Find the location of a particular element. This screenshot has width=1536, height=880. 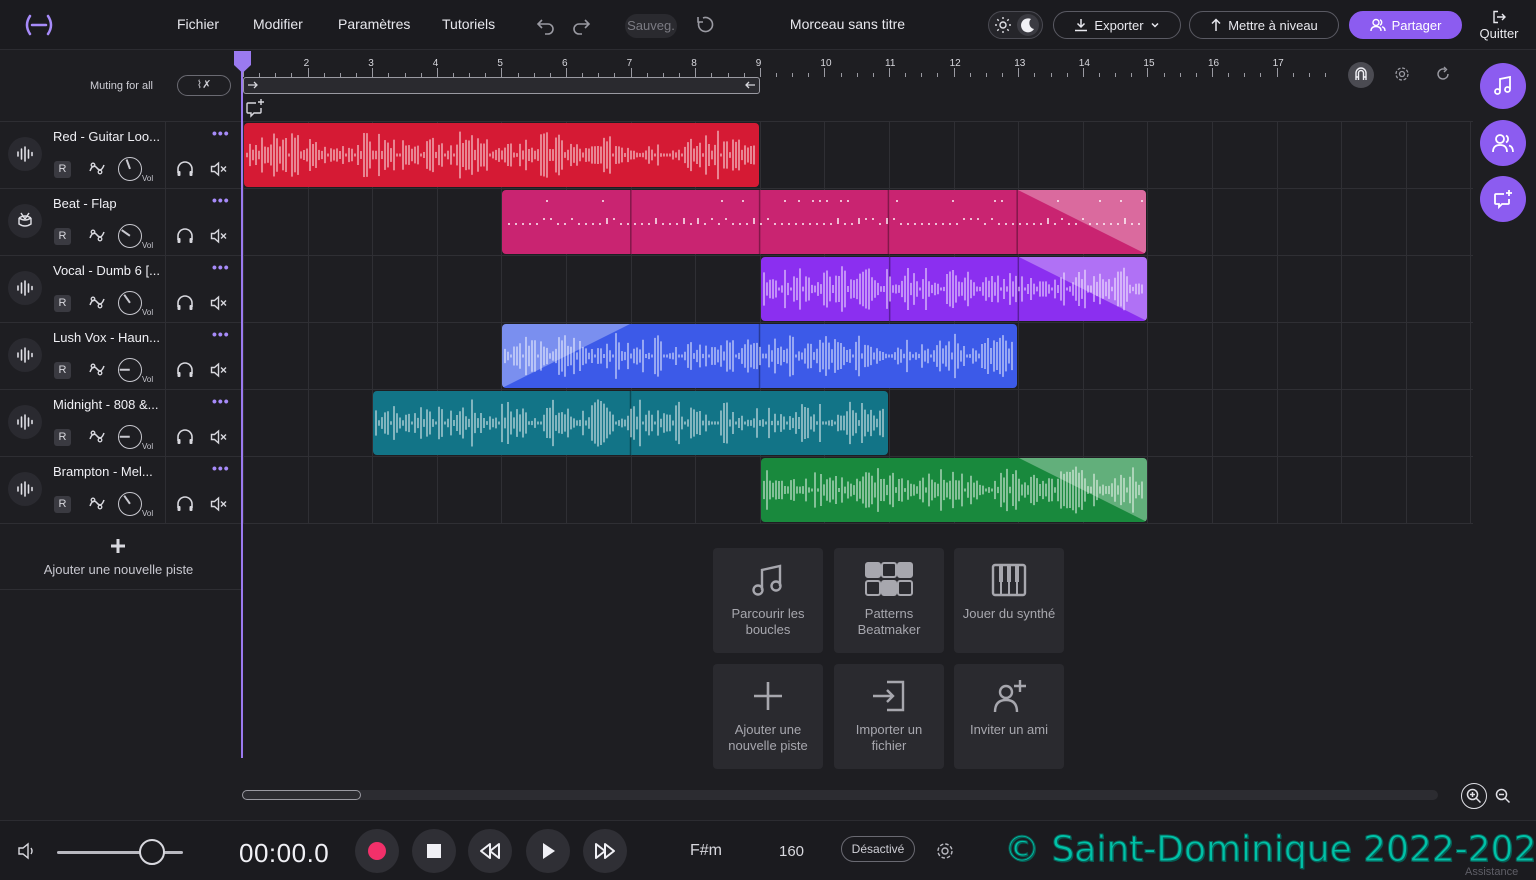

loop-icon is located at coordinates (1443, 74).